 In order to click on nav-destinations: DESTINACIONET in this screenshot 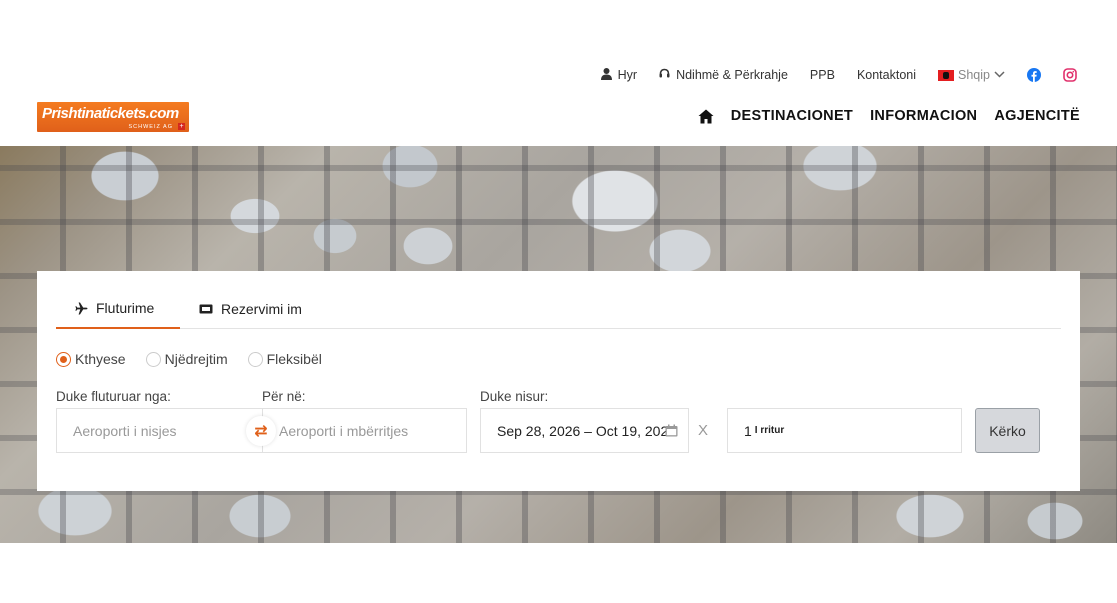, I will do `click(792, 116)`.